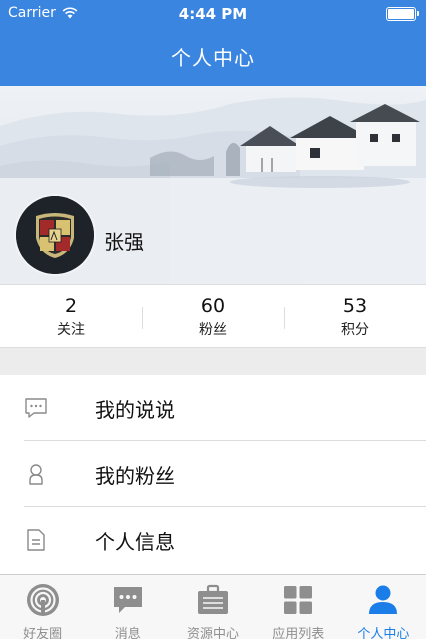 The image size is (426, 639). I want to click on tab-label: 应用列表, so click(298, 633).